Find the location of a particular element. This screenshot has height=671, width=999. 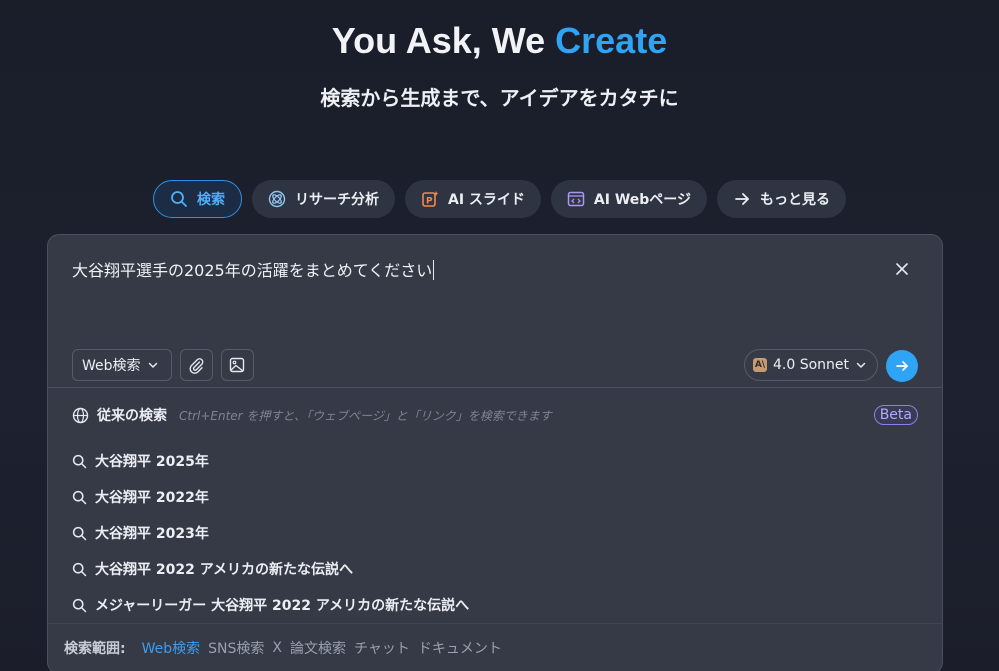

scope-option-web: Web検索 is located at coordinates (171, 648).